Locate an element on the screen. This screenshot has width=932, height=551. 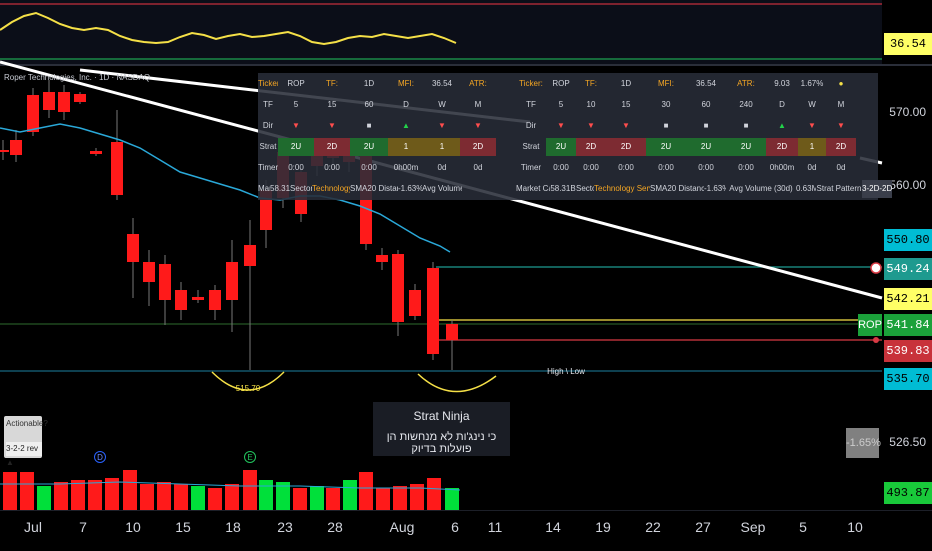
dashboard-right-cell: 1 is located at coordinates (812, 147).